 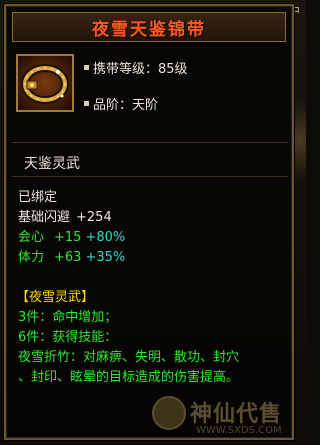 I want to click on watermark: 神仙代售 WWW.SXDS.COM, so click(x=227, y=419).